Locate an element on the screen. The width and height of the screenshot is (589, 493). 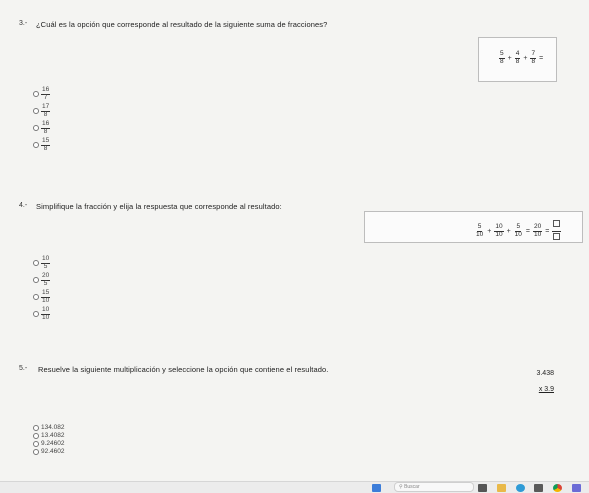
store-icon is located at coordinates (538, 488).